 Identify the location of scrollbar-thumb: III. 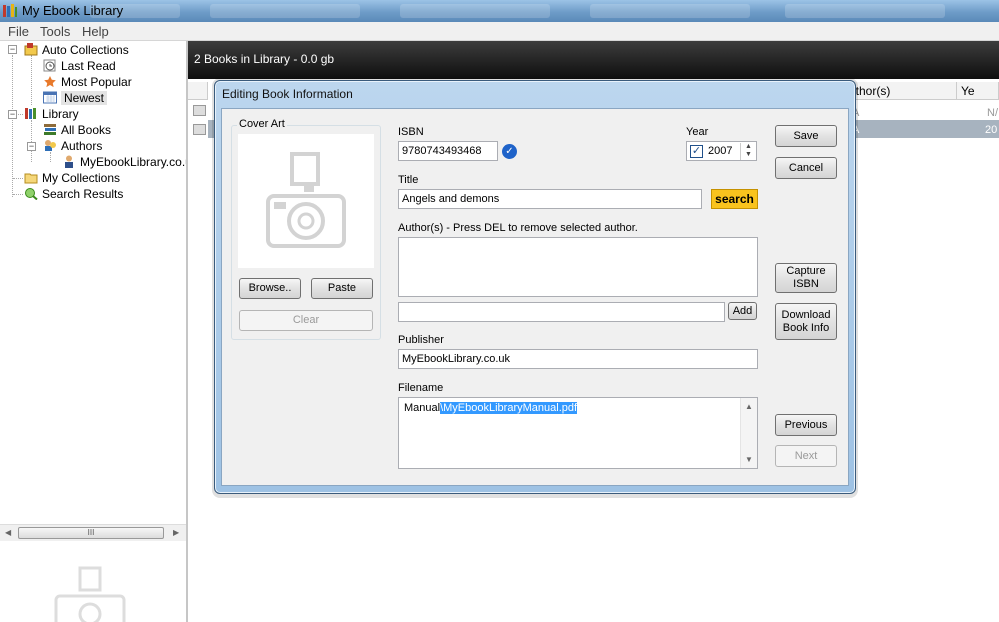
(91, 533).